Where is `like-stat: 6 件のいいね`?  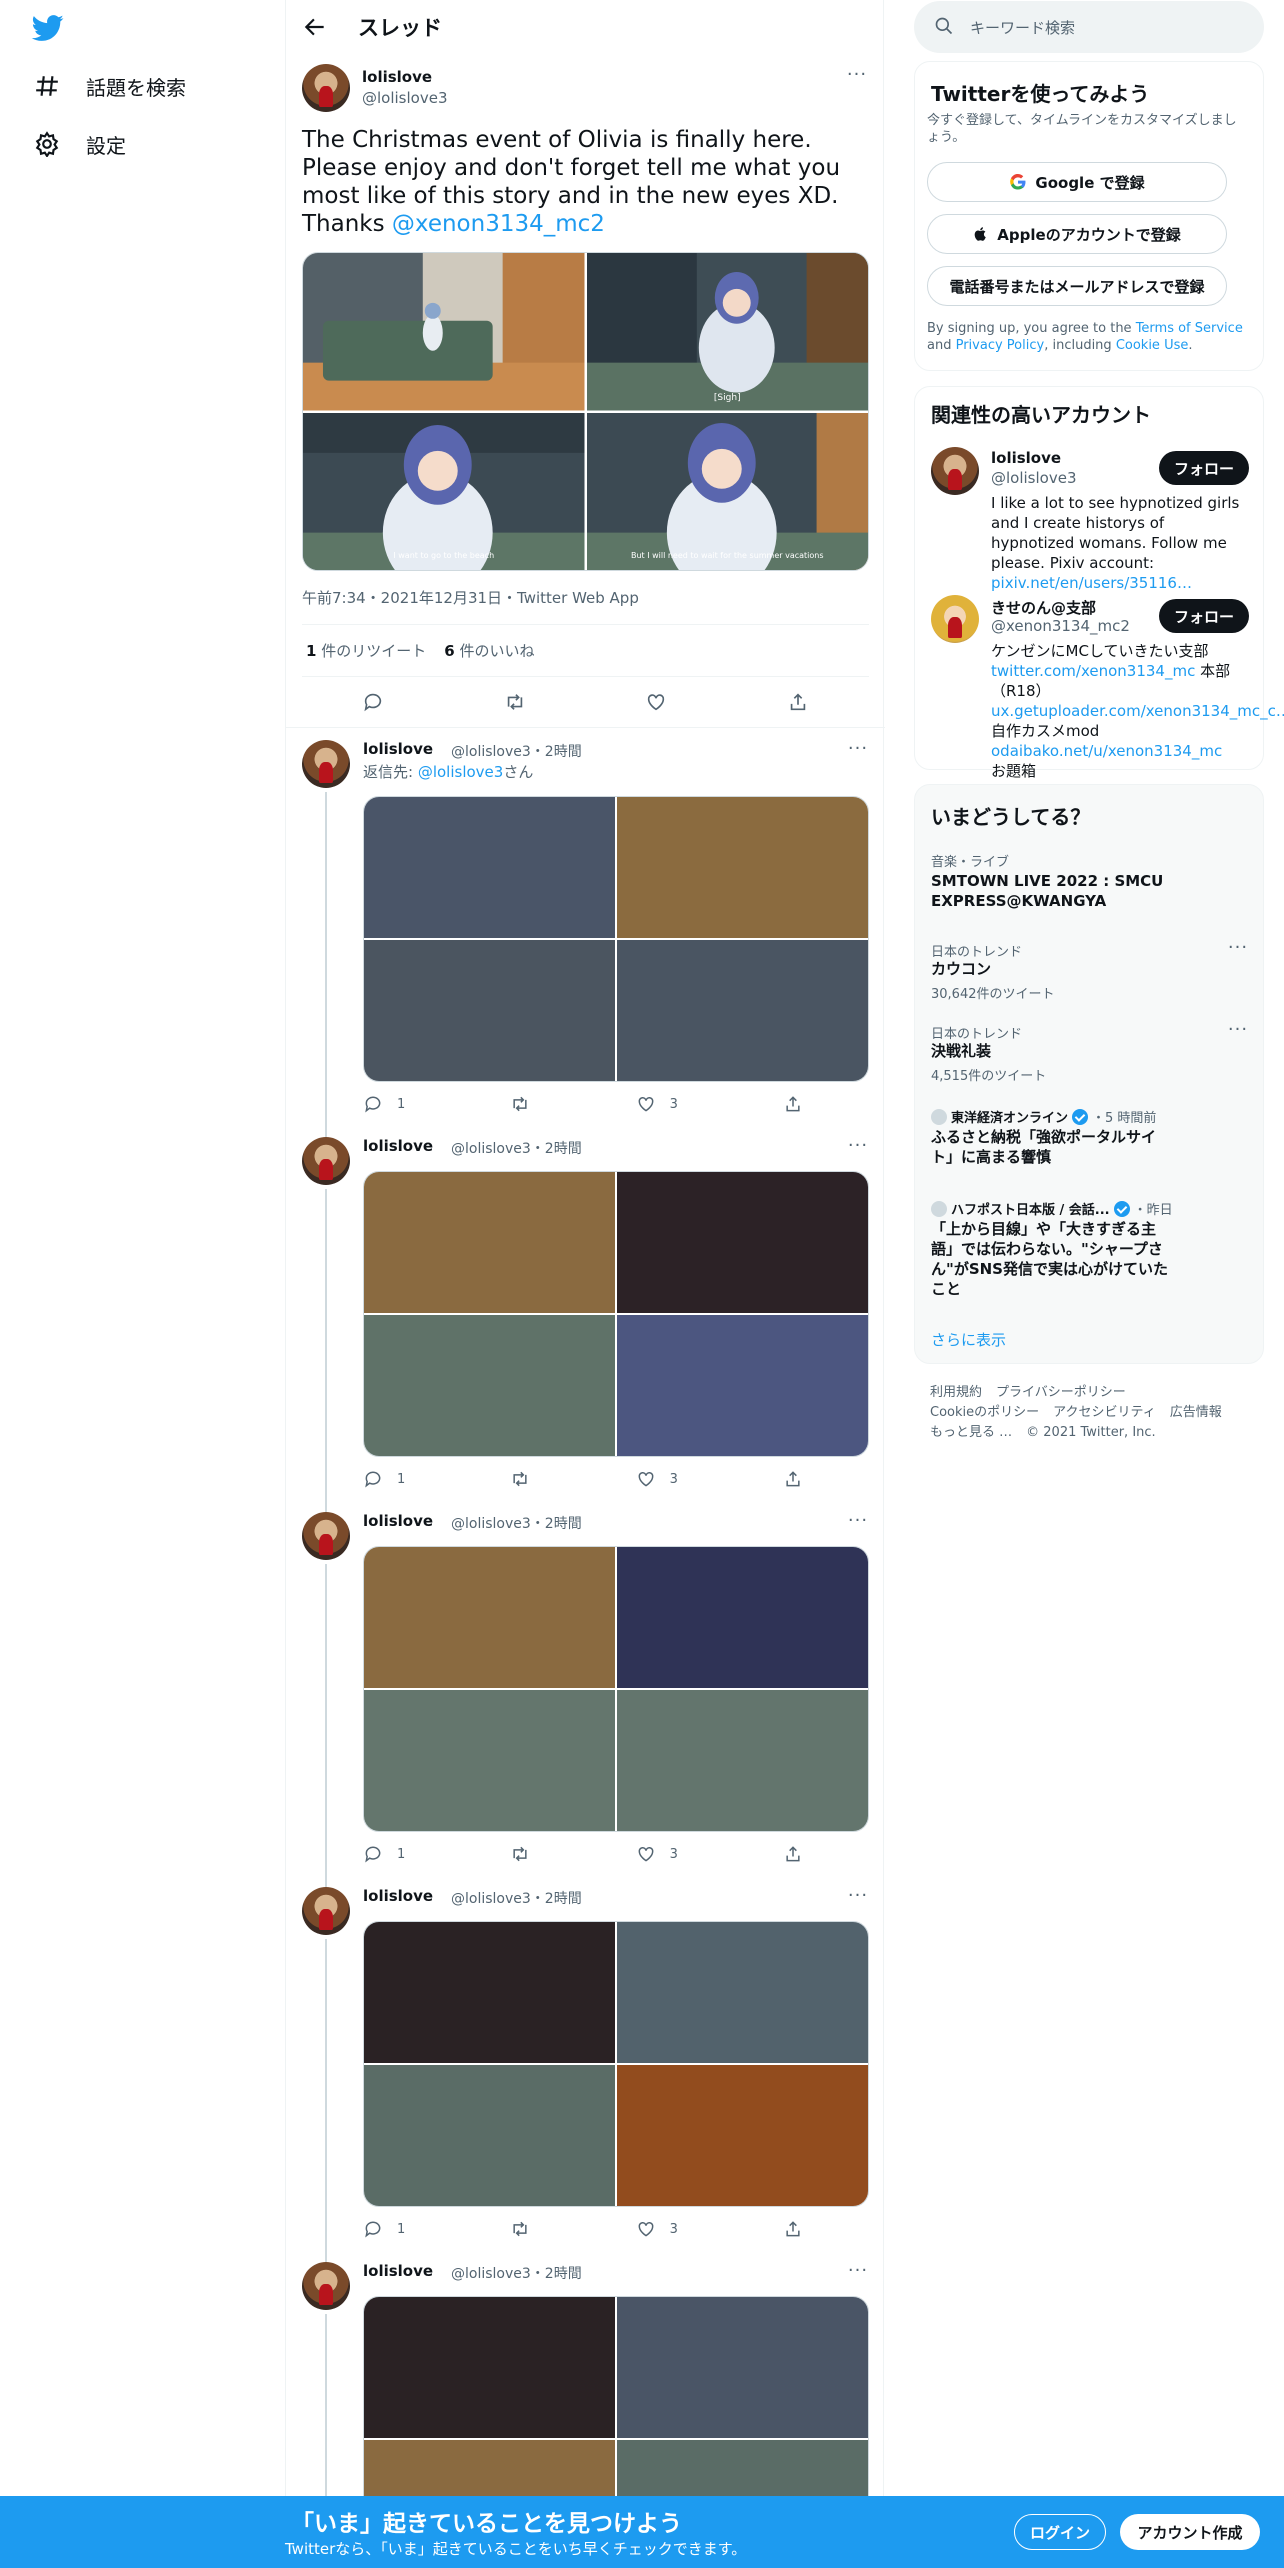 like-stat: 6 件のいいね is located at coordinates (489, 650).